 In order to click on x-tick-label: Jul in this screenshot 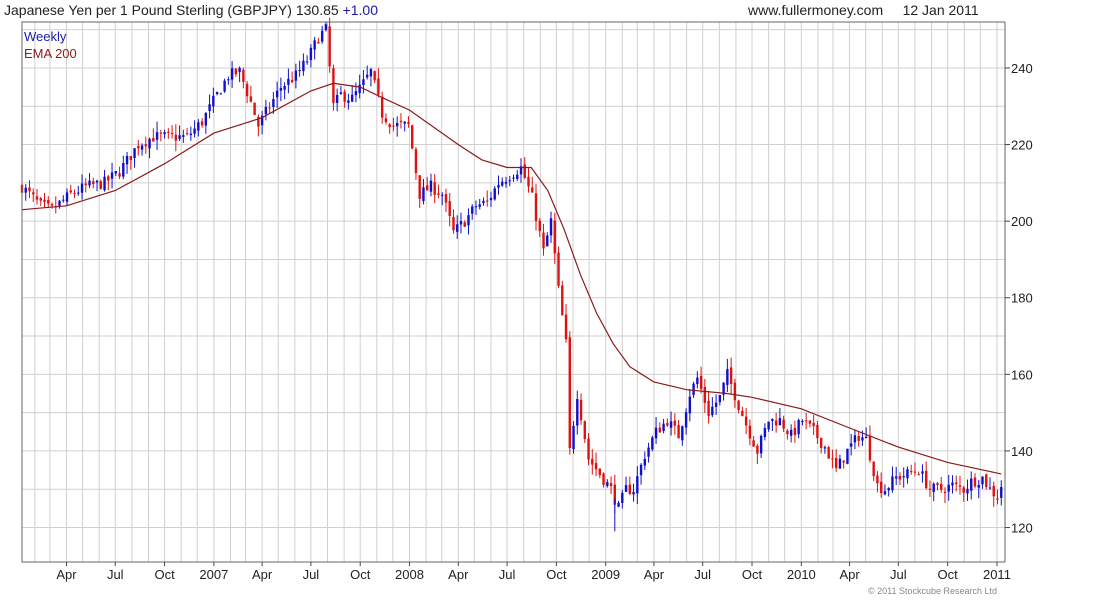, I will do `click(115, 574)`.